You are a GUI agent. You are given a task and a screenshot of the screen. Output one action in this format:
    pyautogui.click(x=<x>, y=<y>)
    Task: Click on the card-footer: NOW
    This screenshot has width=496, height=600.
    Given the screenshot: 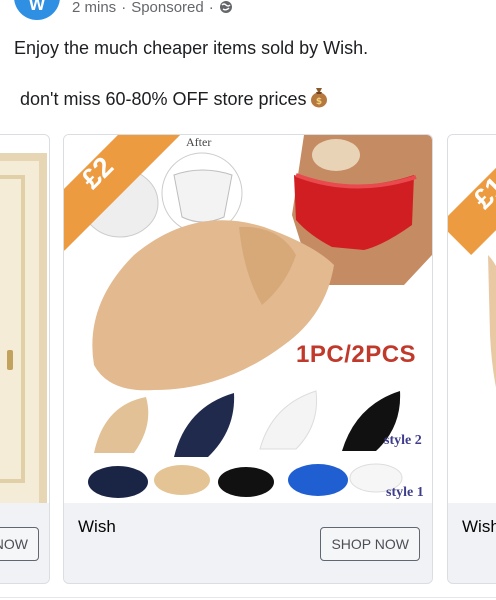 What is the action you would take?
    pyautogui.click(x=24, y=543)
    